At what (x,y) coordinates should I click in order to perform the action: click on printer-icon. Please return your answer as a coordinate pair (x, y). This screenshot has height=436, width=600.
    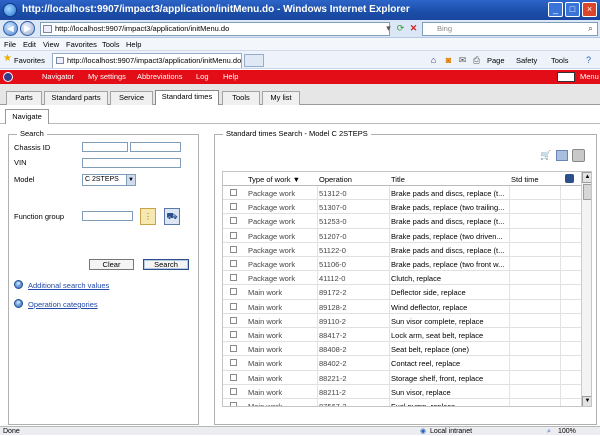
    Looking at the image, I should click on (578, 155).